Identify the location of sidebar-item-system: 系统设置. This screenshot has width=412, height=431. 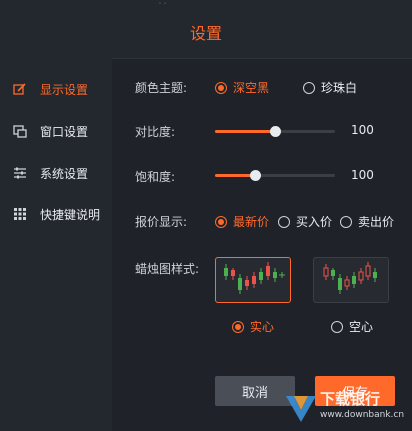
(56, 173).